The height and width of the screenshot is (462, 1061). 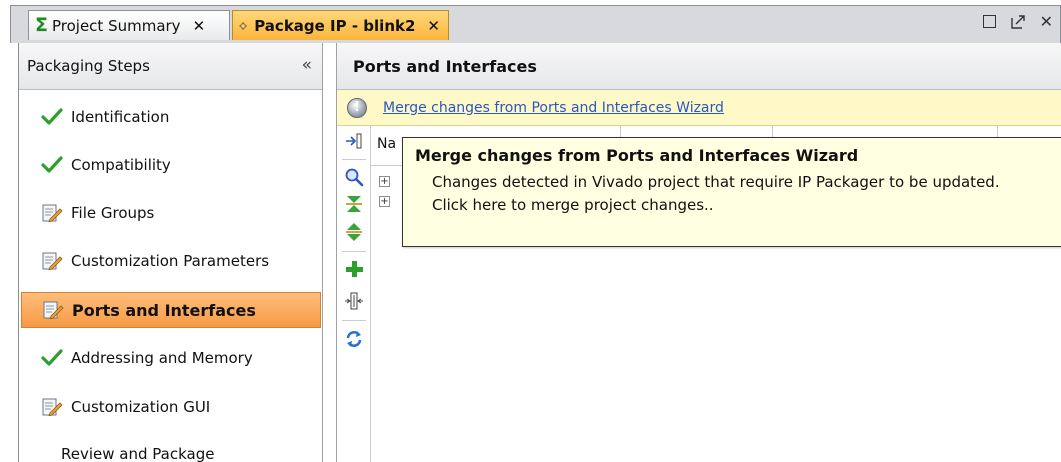 I want to click on collapse-all-icon, so click(x=354, y=204).